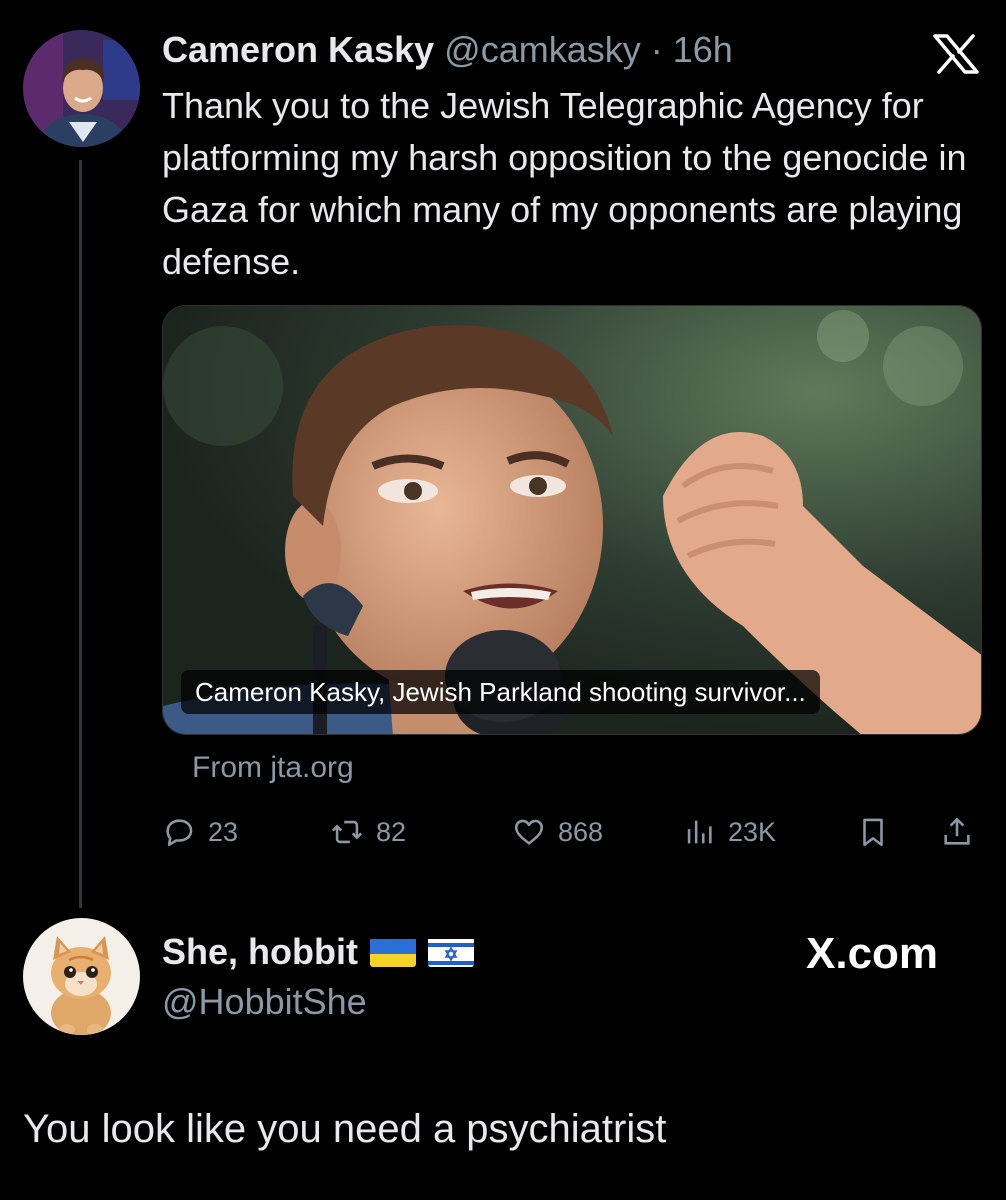 This screenshot has height=1200, width=1006. Describe the element at coordinates (956, 54) in the screenshot. I see `x-logo-icon` at that location.